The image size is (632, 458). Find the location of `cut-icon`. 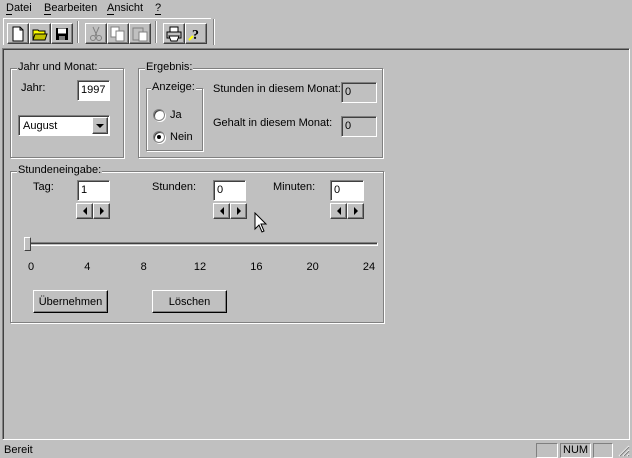

cut-icon is located at coordinates (96, 33).